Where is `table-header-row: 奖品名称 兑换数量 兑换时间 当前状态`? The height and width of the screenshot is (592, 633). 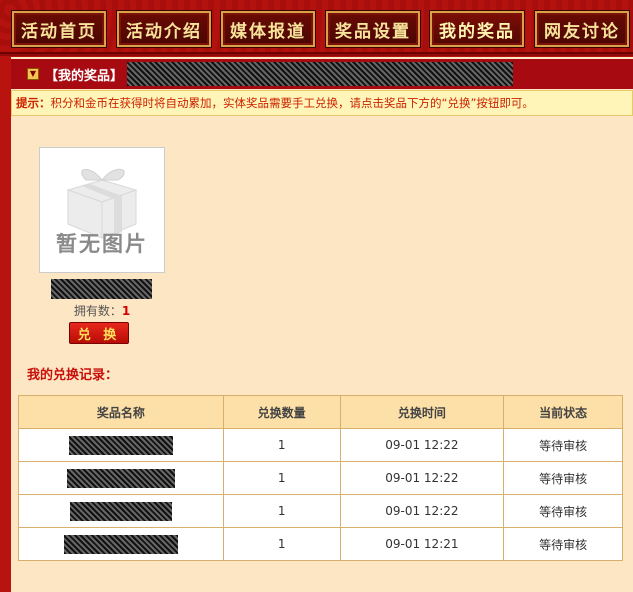 table-header-row: 奖品名称 兑换数量 兑换时间 当前状态 is located at coordinates (320, 412).